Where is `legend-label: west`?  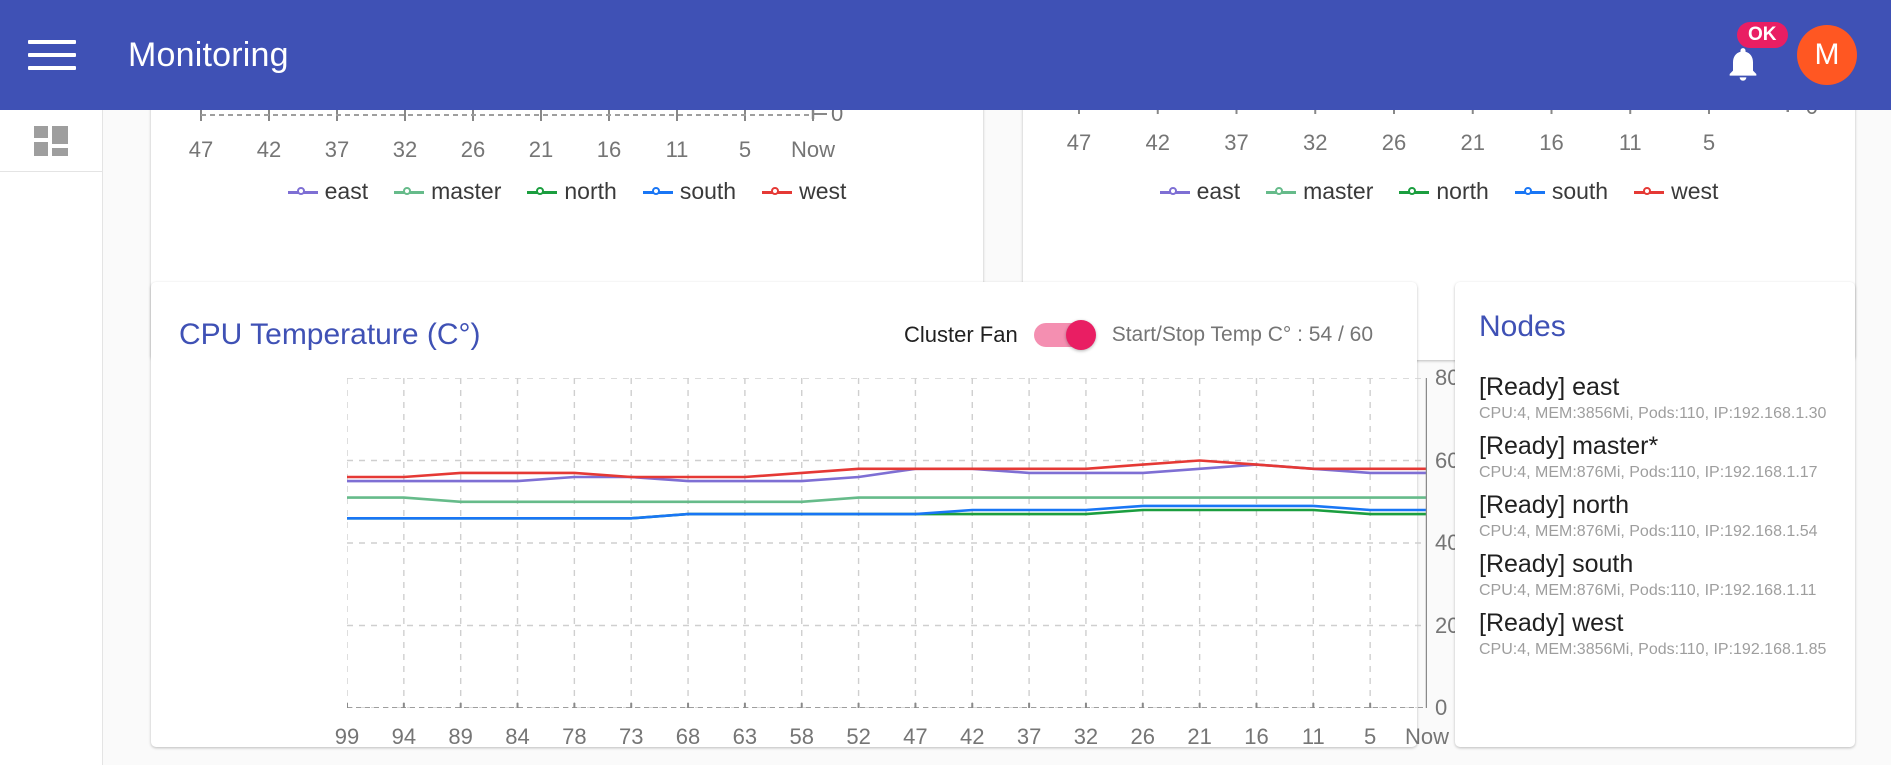 legend-label: west is located at coordinates (1695, 191).